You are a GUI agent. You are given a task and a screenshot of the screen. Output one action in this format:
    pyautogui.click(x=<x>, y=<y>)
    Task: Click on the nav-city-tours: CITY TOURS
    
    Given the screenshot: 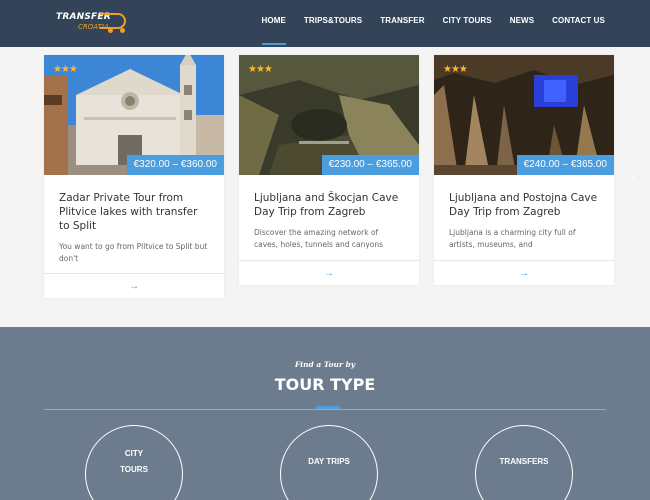 What is the action you would take?
    pyautogui.click(x=467, y=20)
    